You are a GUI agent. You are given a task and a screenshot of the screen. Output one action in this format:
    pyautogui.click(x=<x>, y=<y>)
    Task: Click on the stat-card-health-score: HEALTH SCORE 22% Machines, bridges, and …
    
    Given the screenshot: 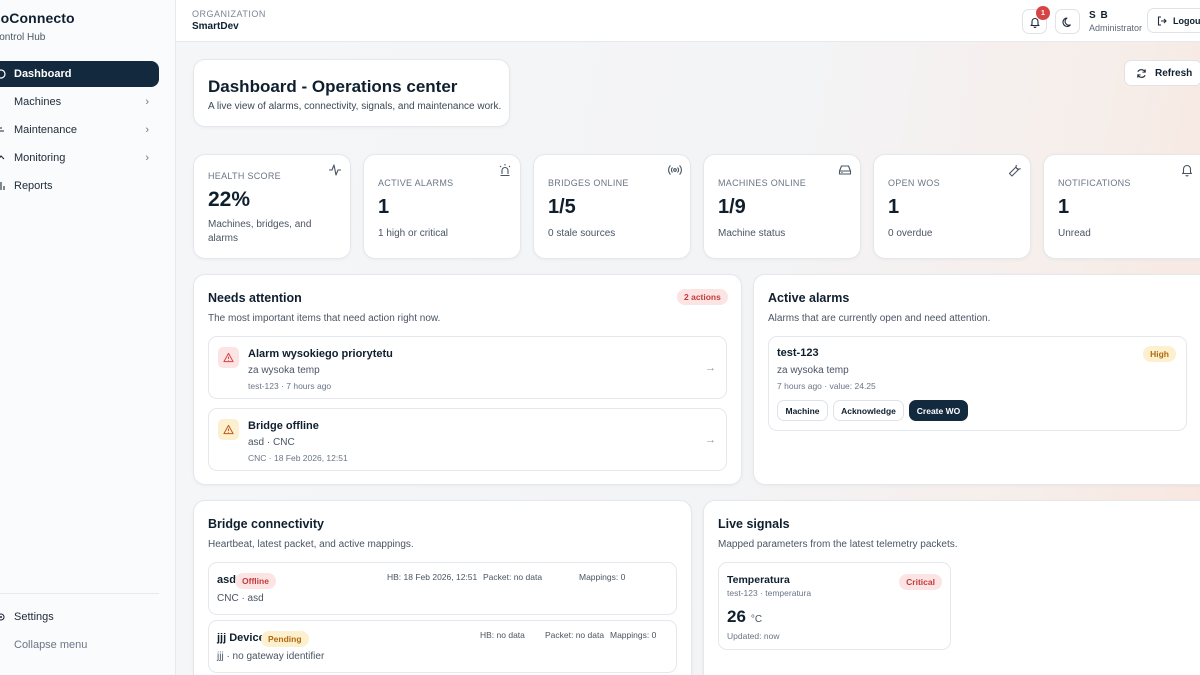 What is the action you would take?
    pyautogui.click(x=272, y=206)
    